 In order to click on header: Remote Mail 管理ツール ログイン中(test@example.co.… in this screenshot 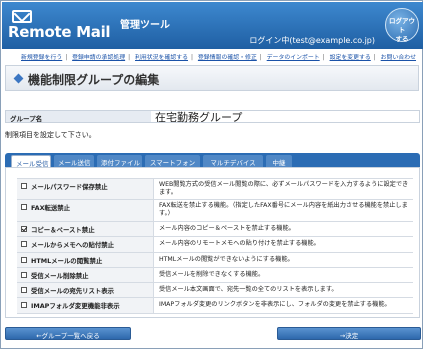, I will do `click(212, 25)`.